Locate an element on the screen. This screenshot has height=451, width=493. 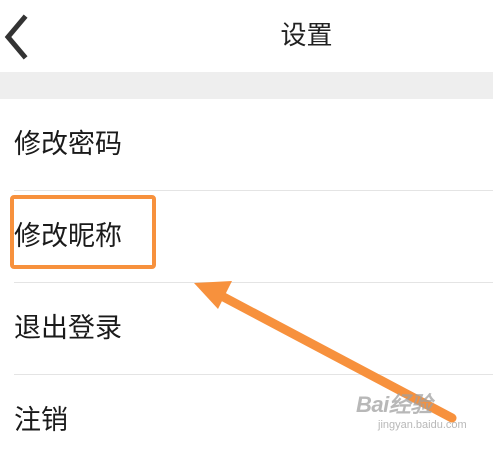
section-spacer is located at coordinates (246, 85).